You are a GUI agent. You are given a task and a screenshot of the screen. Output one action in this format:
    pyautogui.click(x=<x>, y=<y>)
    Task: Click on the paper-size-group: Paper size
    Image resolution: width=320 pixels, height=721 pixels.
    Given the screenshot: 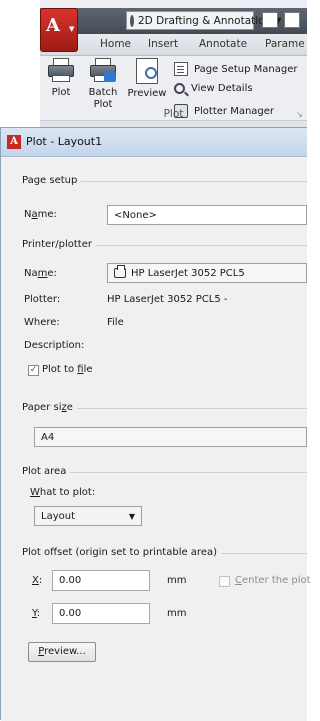 What is the action you would take?
    pyautogui.click(x=164, y=407)
    